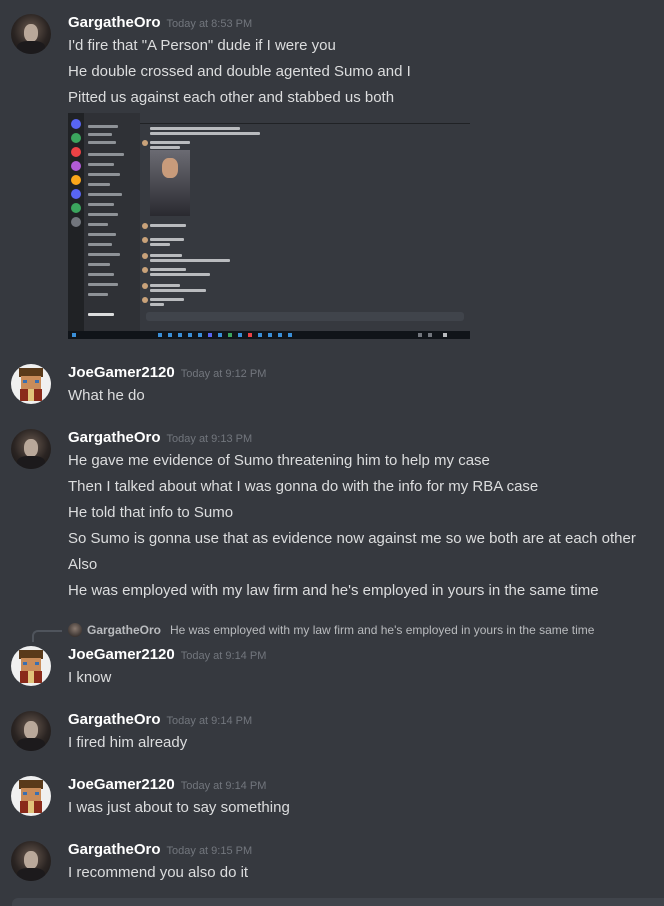  I want to click on message-line: He told that info to Sumo, so click(151, 512).